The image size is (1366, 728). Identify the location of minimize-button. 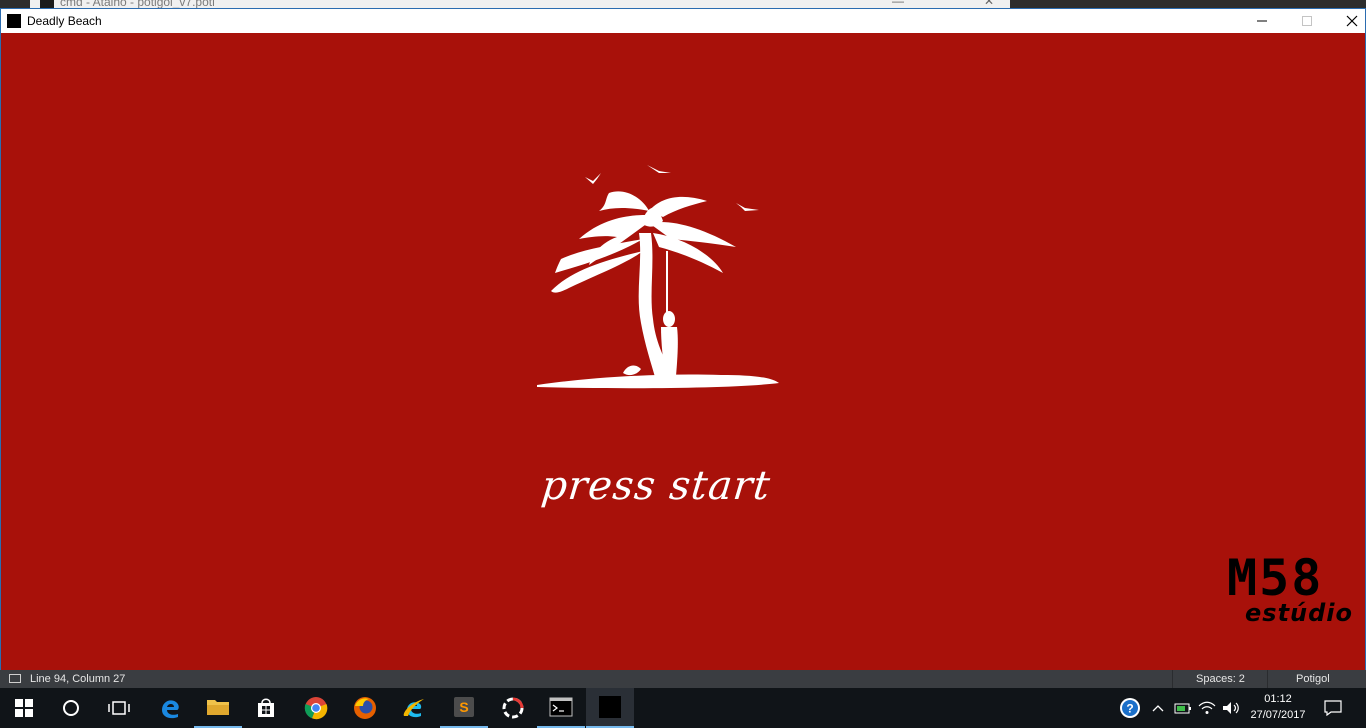
(1262, 21).